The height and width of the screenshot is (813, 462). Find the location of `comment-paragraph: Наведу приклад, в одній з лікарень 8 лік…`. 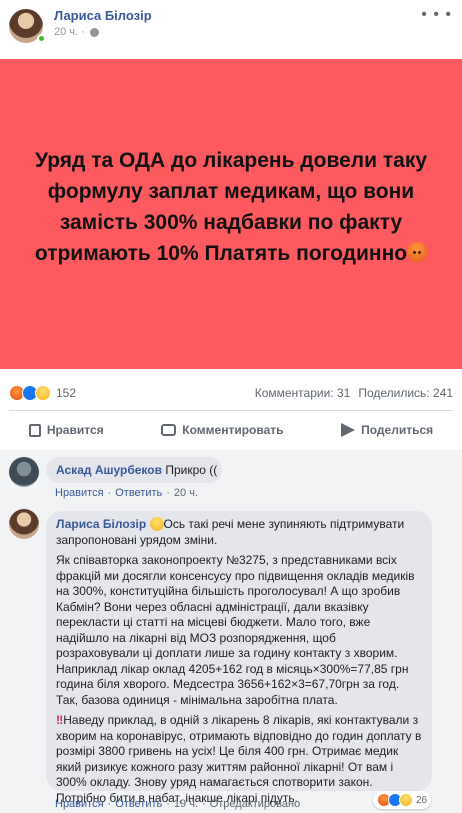

comment-paragraph: Наведу приклад, в одній з лікарень 8 лік… is located at coordinates (239, 759).